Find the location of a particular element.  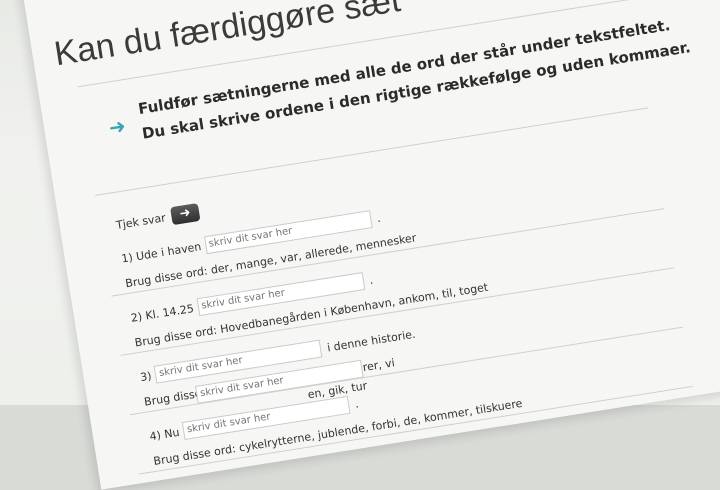

question-prefix: 1) Ude i haven is located at coordinates (161, 252).